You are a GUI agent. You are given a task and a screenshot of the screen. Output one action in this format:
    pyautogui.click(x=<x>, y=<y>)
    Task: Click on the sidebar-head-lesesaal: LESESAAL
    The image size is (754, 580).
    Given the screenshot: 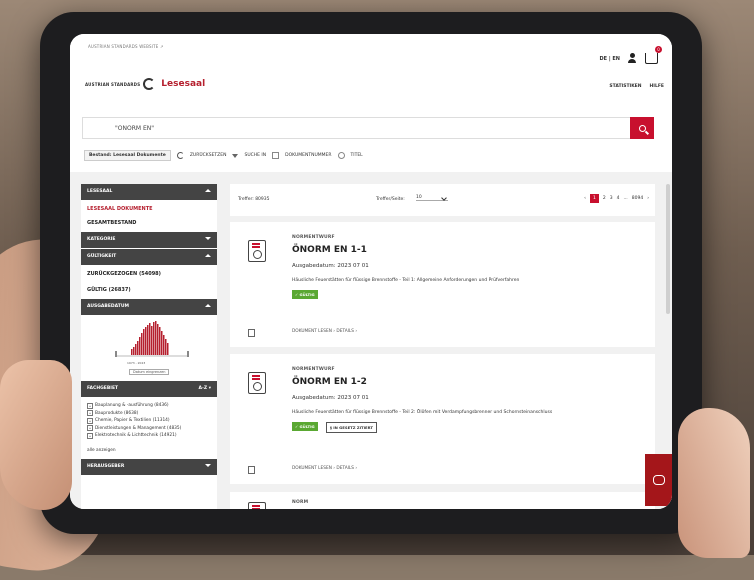 What is the action you would take?
    pyautogui.click(x=149, y=192)
    